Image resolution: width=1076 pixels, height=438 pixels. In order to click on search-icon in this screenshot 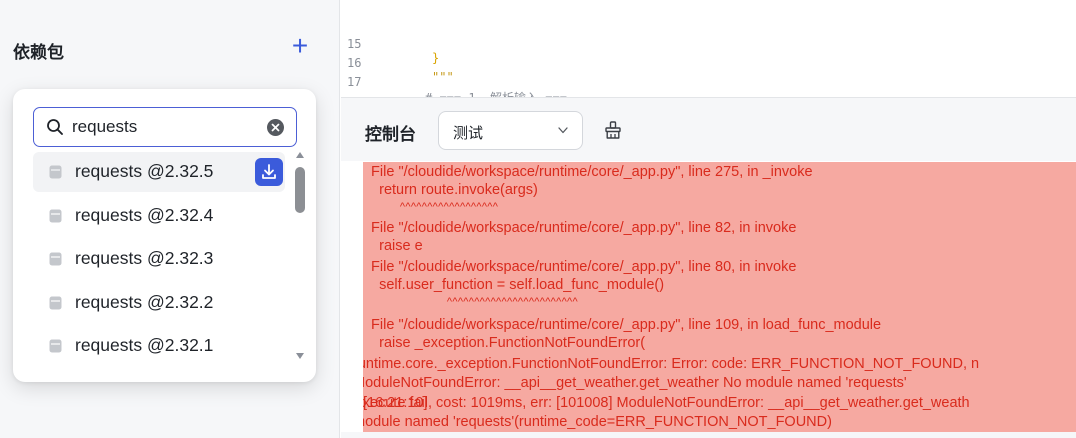, I will do `click(55, 127)`.